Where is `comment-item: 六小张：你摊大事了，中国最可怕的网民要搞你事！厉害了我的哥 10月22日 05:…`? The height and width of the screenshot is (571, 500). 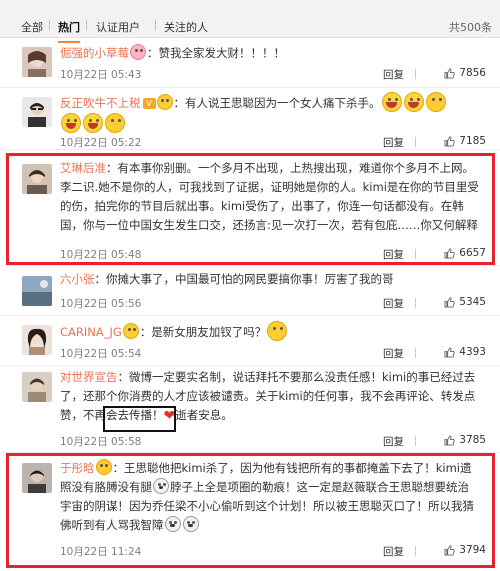
comment-item: 六小张：你摊大事了，中国最可怕的网民要搞你事！厉害了我的哥 10月22日 05:… is located at coordinates (250, 291).